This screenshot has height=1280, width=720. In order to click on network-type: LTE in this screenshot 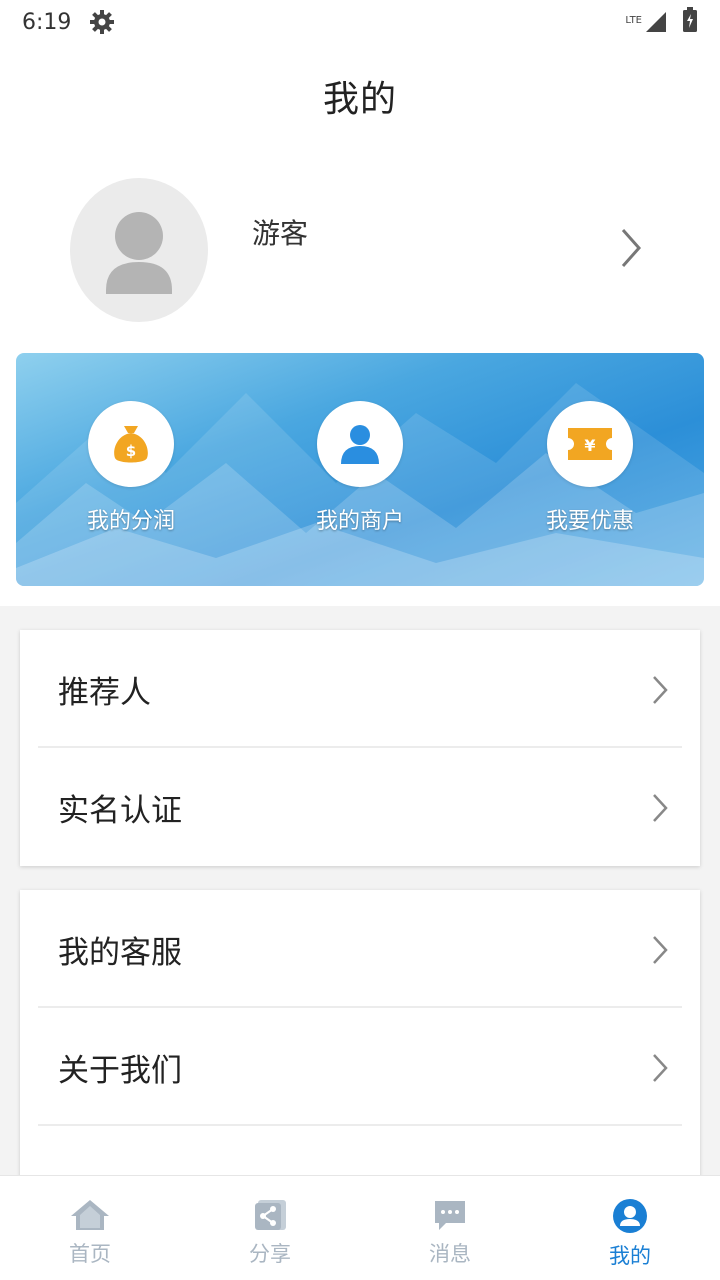, I will do `click(633, 20)`.